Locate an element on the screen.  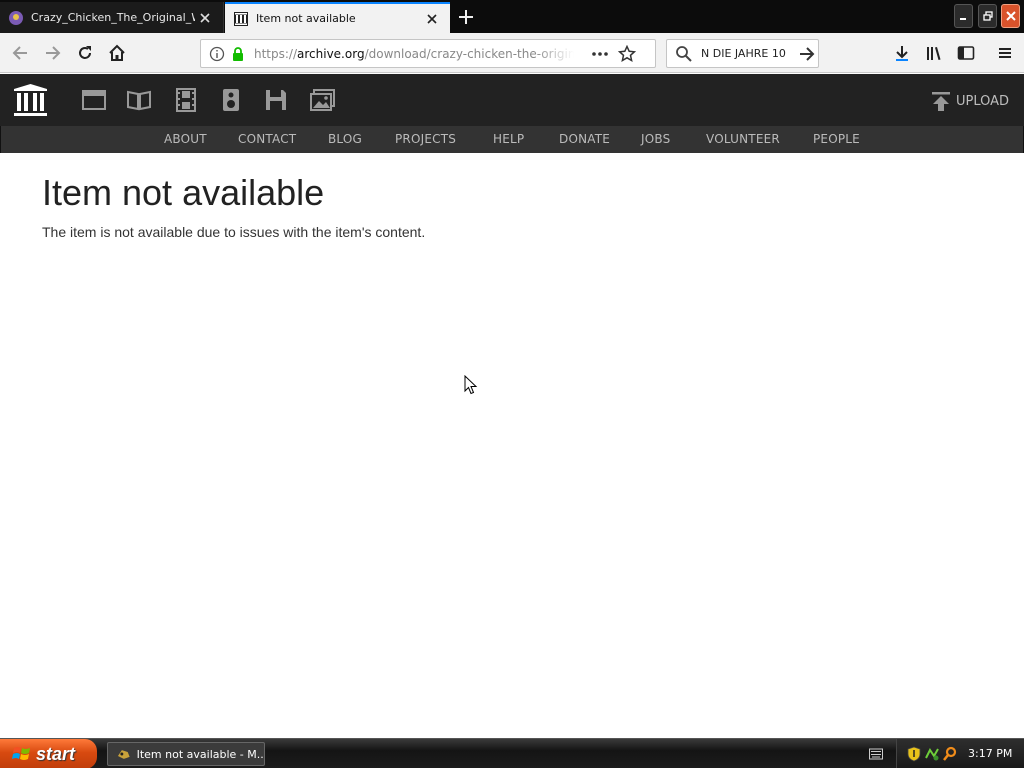
audio-icon is located at coordinates (231, 100).